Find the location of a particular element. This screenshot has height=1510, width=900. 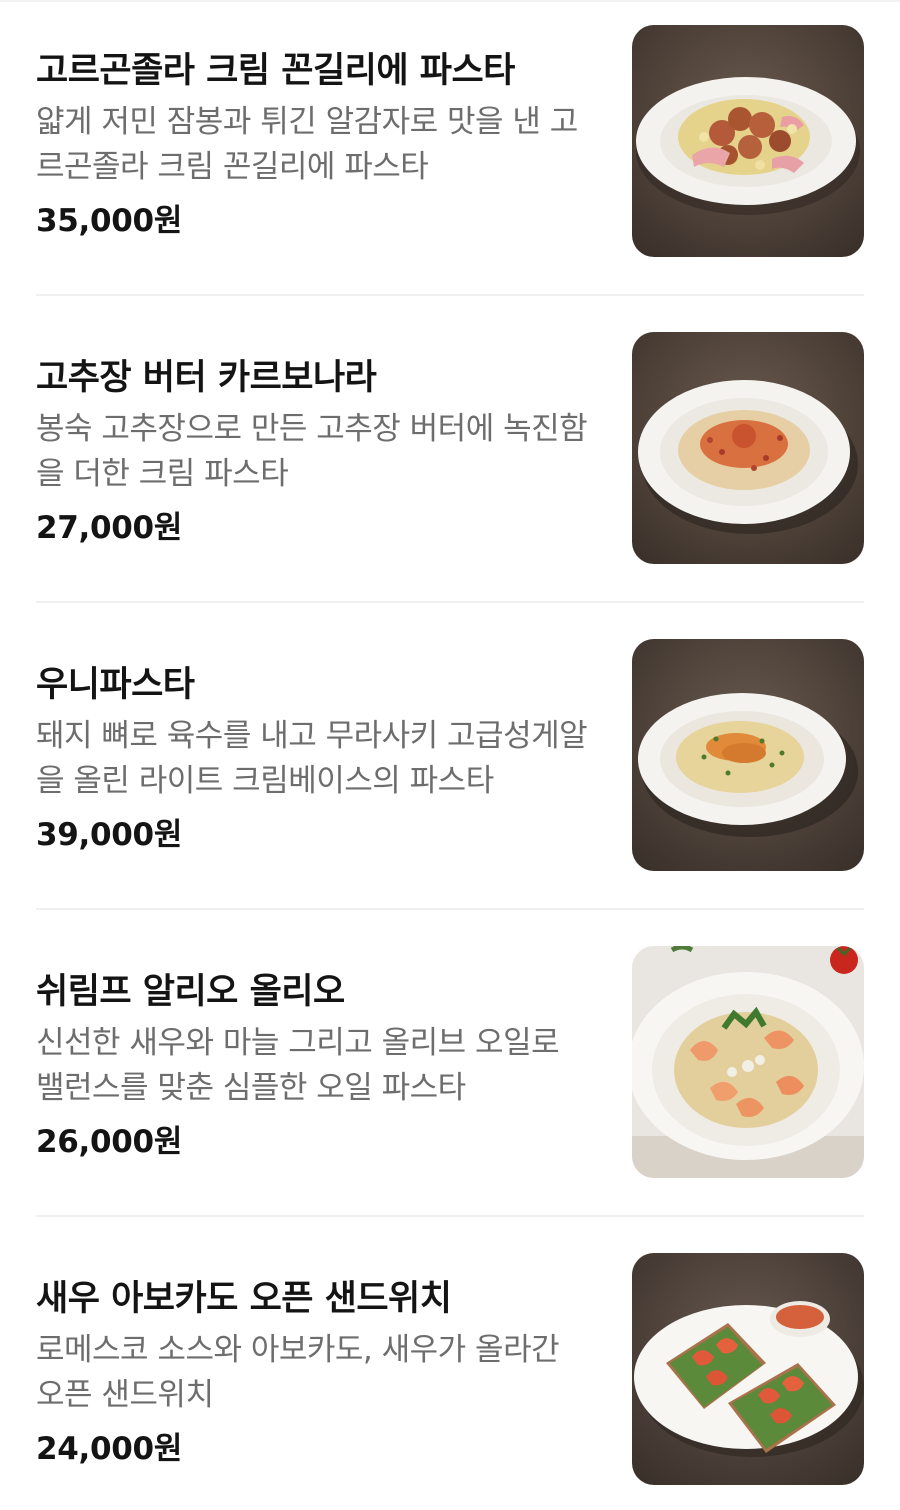

menu-item-price: 27,000원 is located at coordinates (109, 528).